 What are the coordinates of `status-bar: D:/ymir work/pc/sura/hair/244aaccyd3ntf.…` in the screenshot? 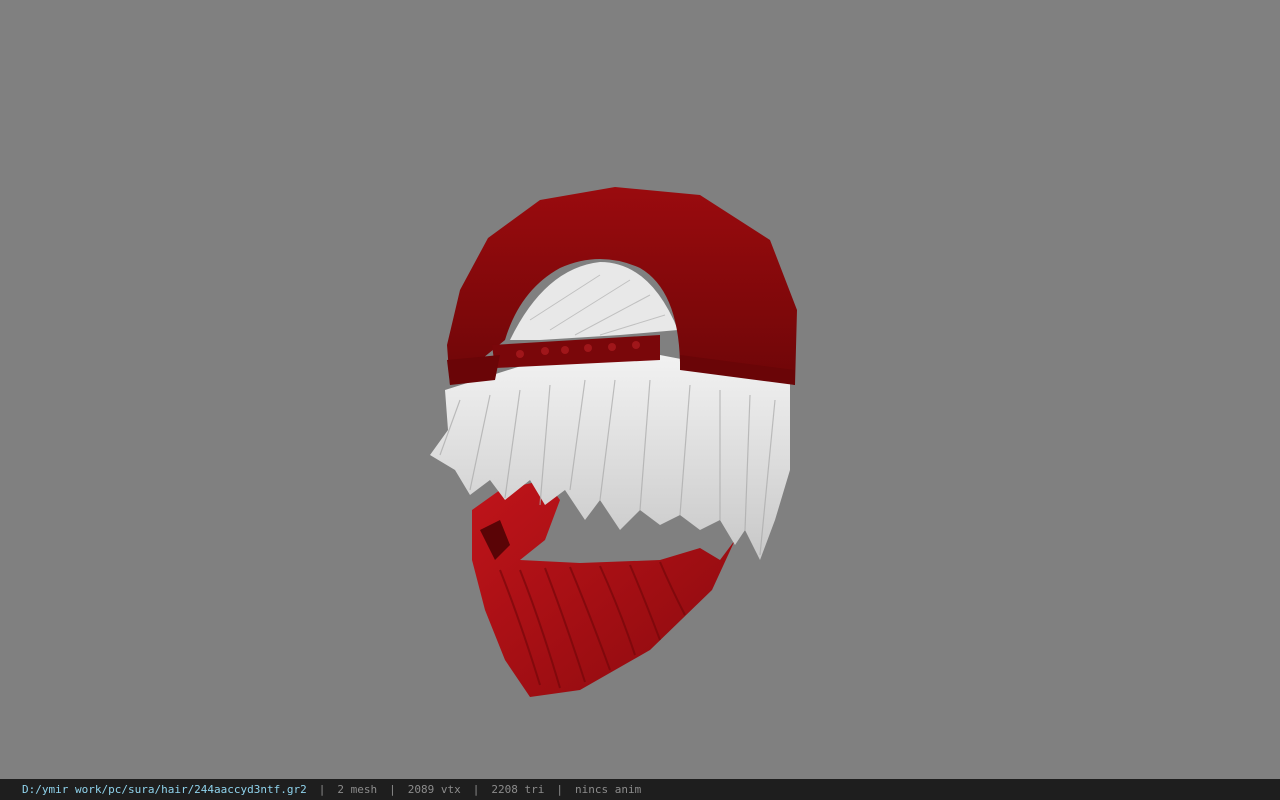 It's located at (640, 789).